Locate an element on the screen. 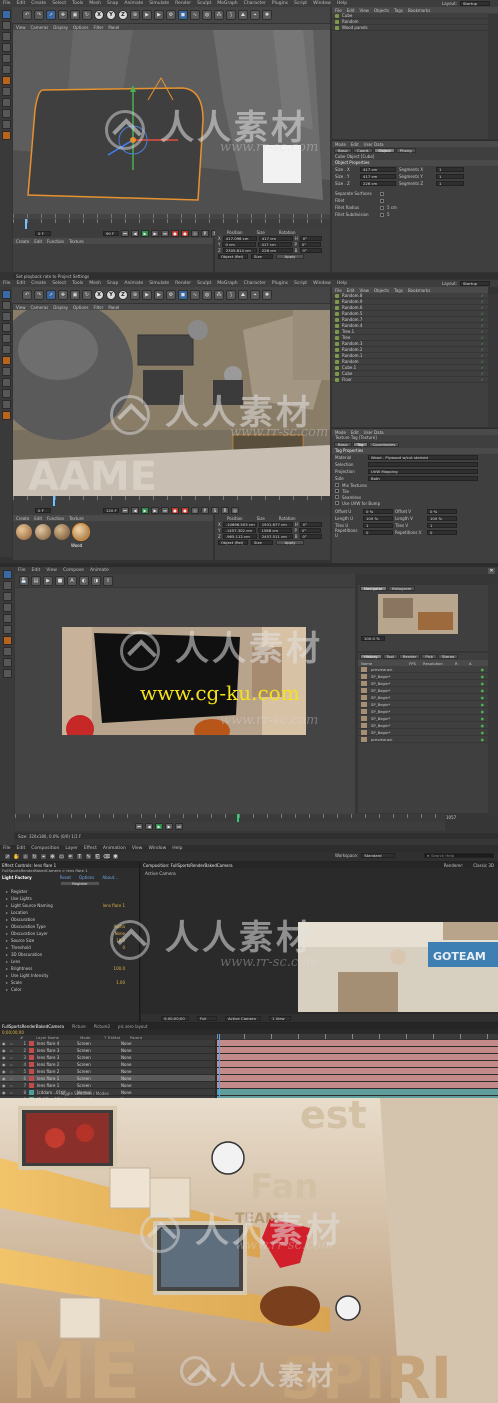  tab-coordinates: Coordinates is located at coordinates (384, 444).